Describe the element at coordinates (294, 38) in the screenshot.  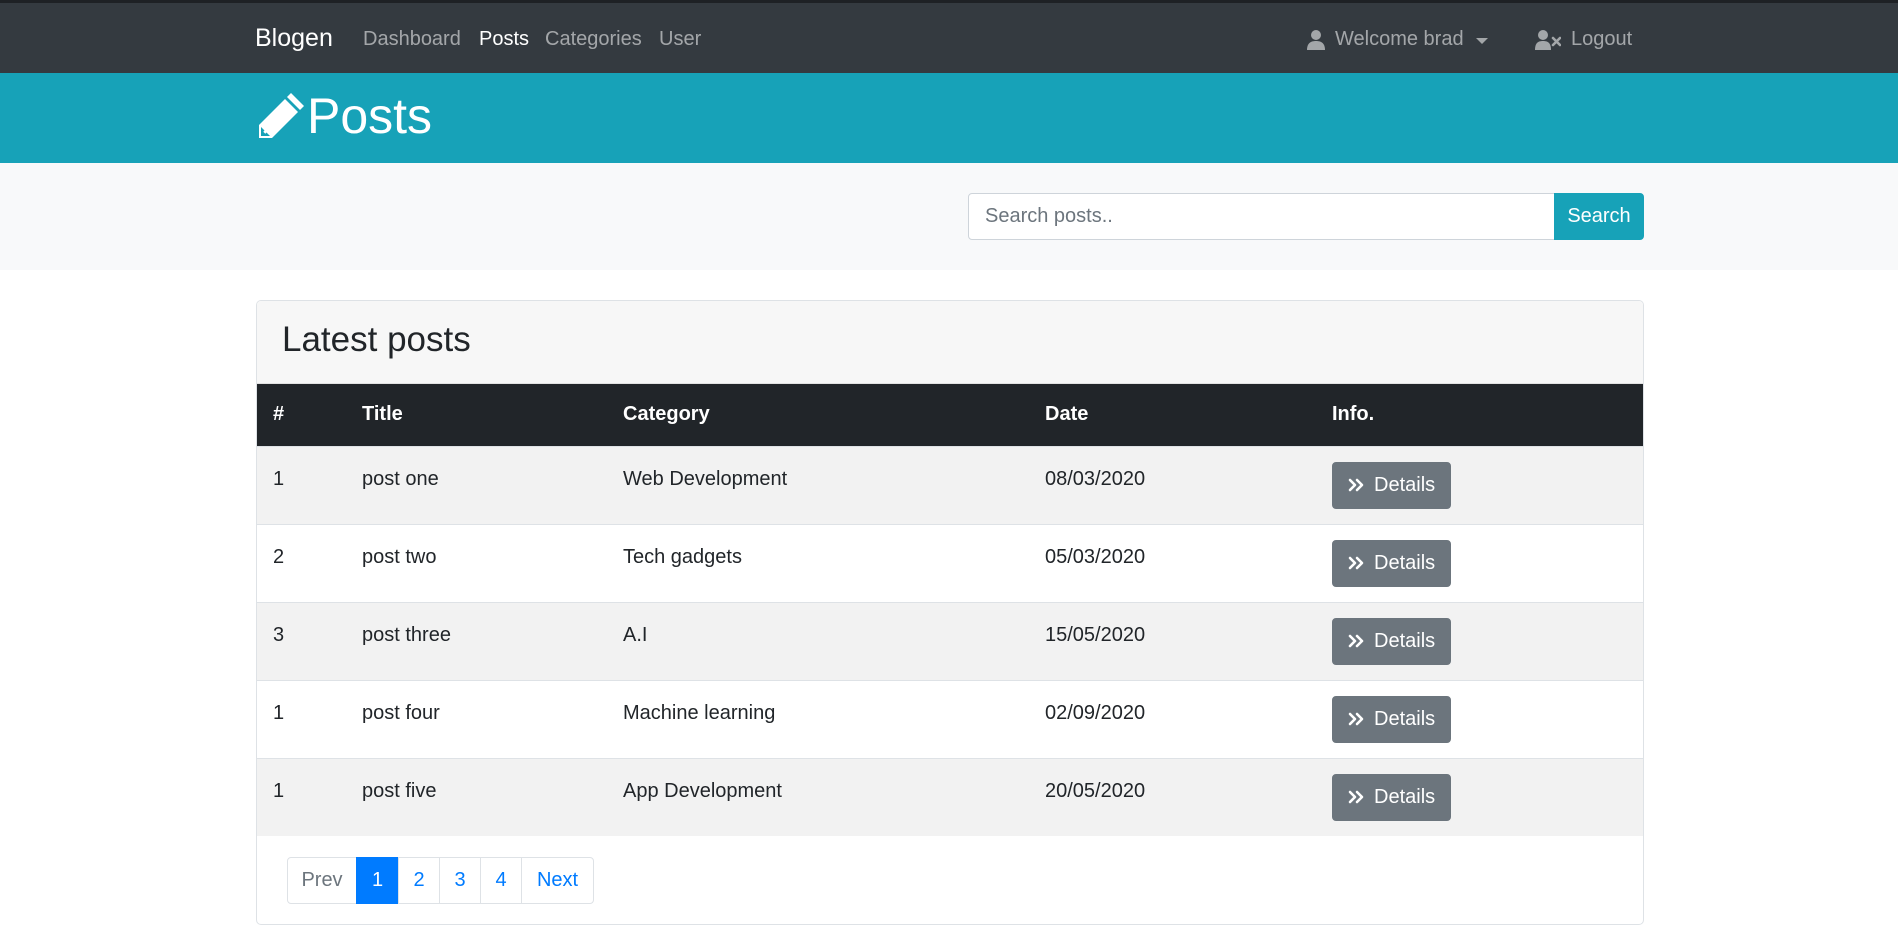
I see `brand-logo: Blogen` at that location.